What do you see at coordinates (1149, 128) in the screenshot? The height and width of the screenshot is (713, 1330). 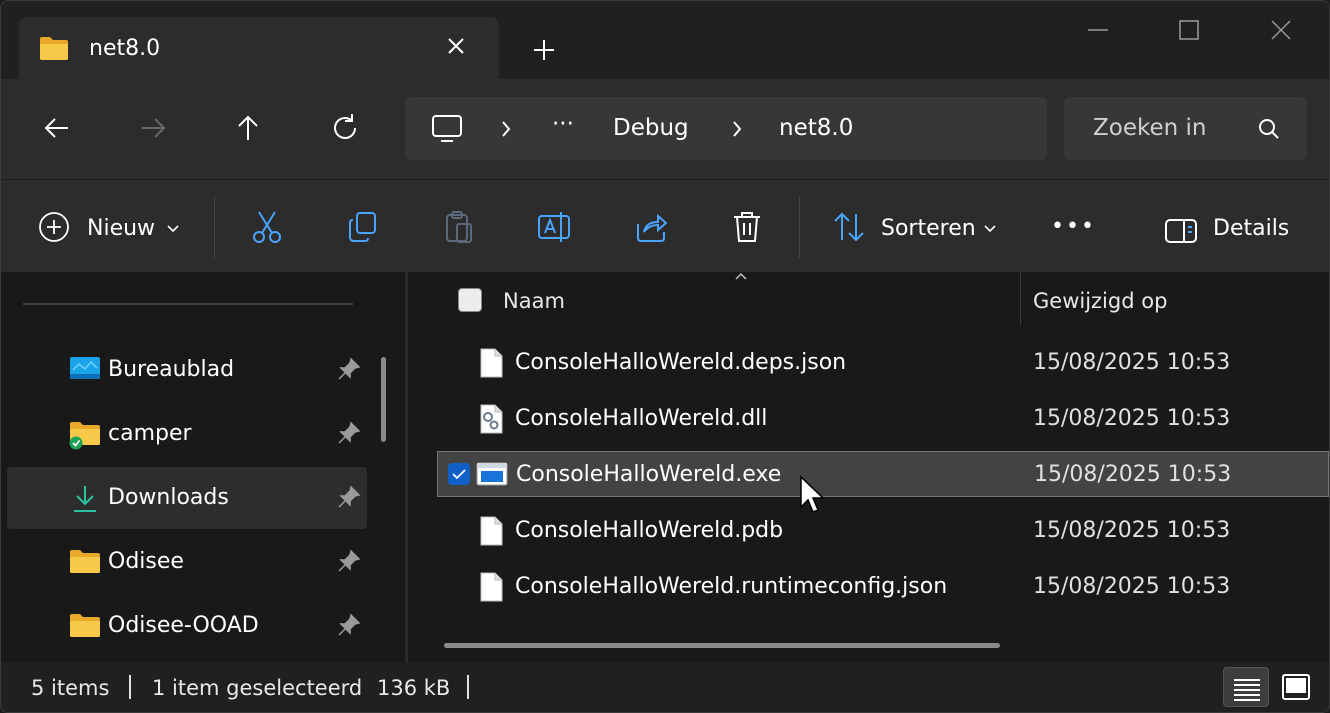 I see `search-input: Zoeken in` at bounding box center [1149, 128].